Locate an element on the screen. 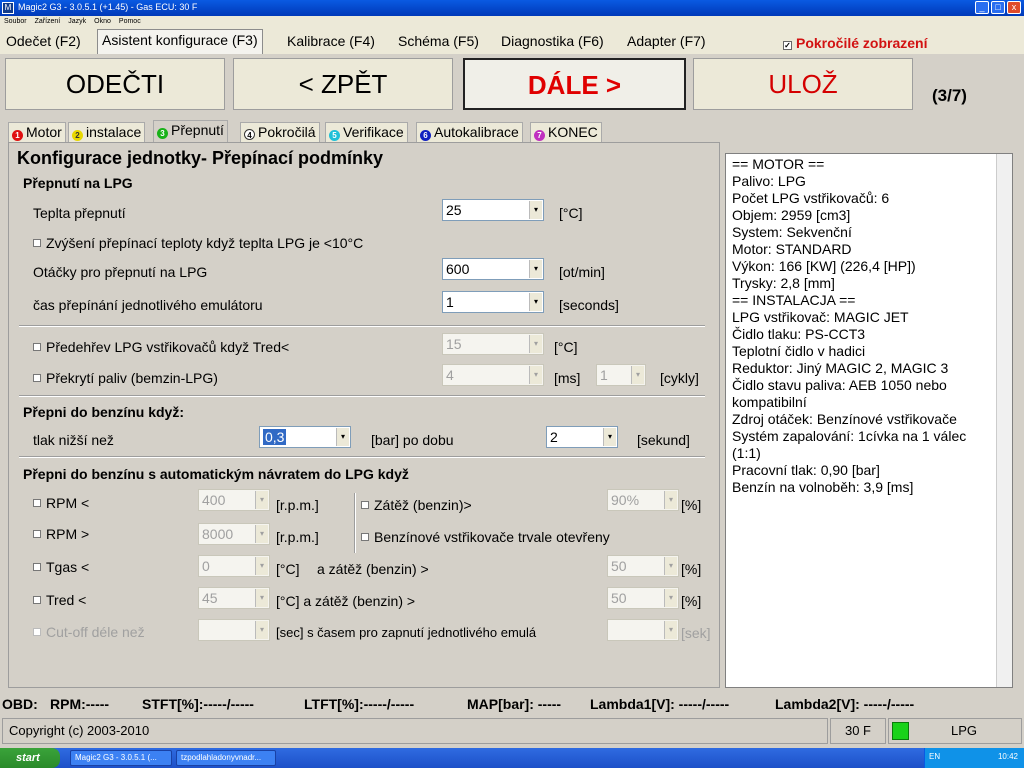  fuel-status: LPG is located at coordinates (955, 731).